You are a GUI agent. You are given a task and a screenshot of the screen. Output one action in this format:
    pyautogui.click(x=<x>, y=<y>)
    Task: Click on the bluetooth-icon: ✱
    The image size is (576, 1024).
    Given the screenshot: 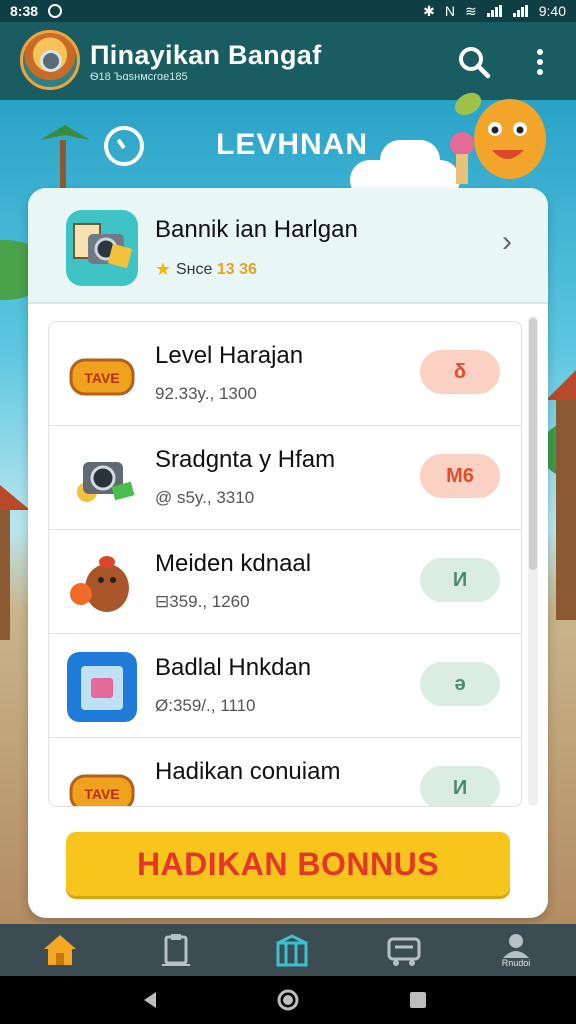 What is the action you would take?
    pyautogui.click(x=429, y=10)
    